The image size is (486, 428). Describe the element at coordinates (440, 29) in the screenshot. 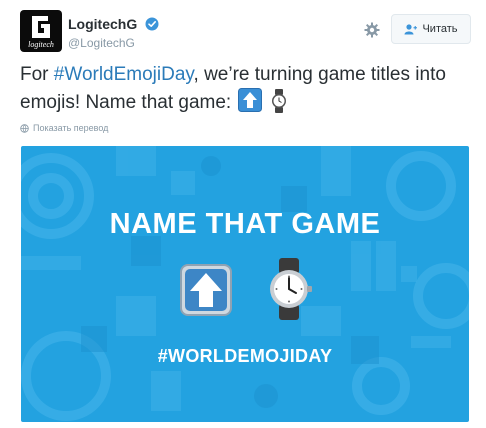

I see `follow-label: Читать` at that location.